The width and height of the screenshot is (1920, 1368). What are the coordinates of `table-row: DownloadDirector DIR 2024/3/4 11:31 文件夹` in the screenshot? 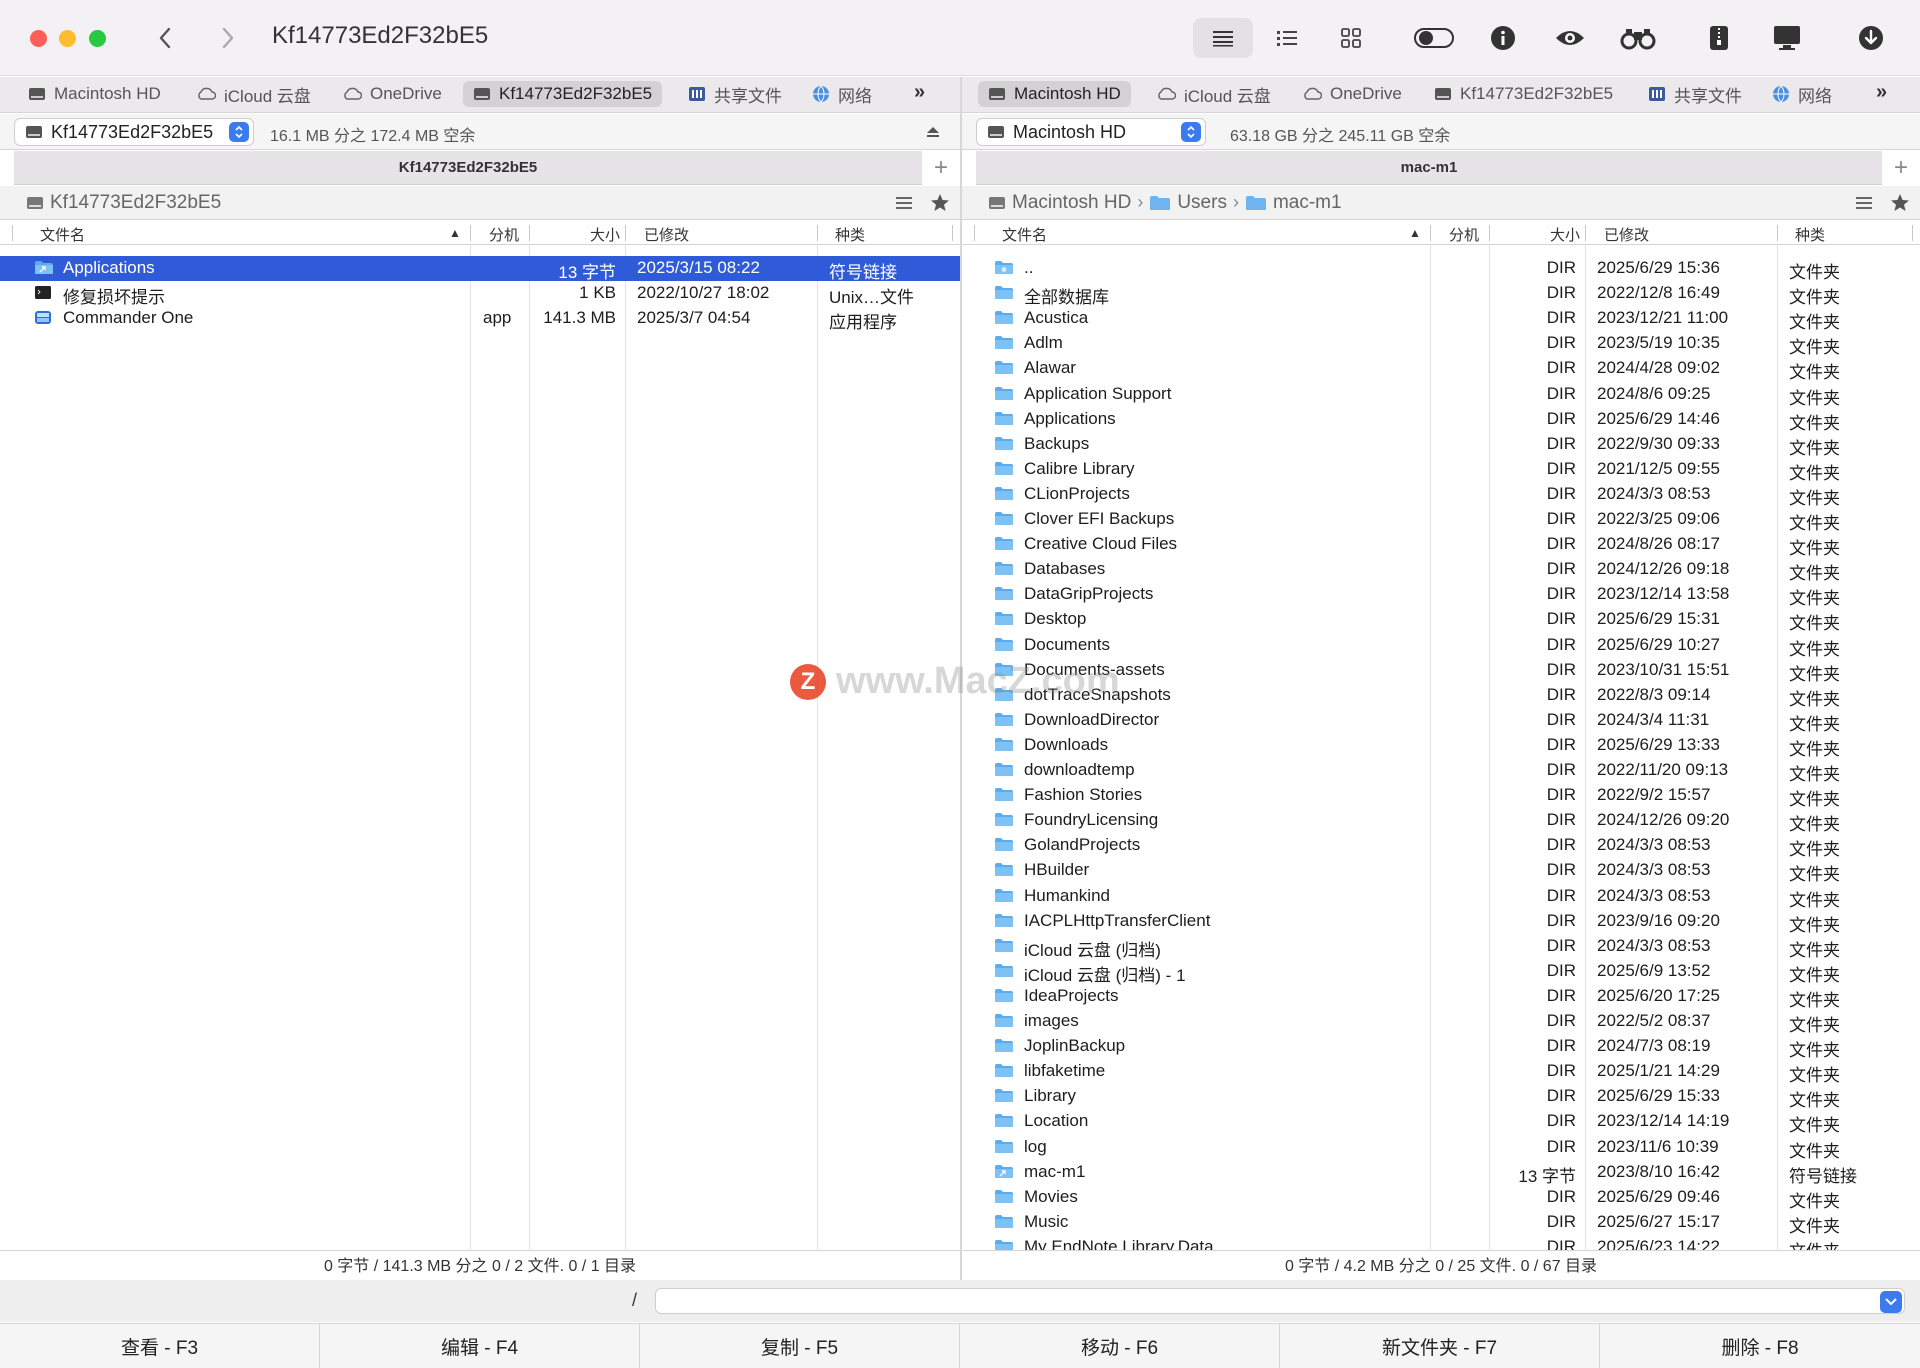 It's located at (1441, 721).